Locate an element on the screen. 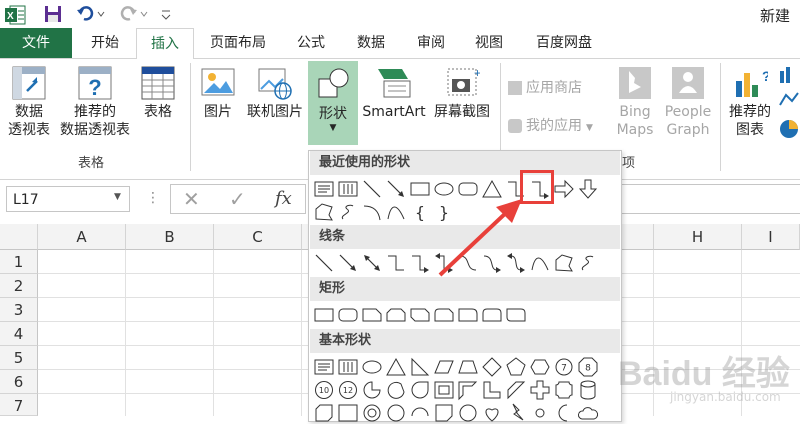 This screenshot has width=800, height=424. down-arrow-icon is located at coordinates (588, 189).